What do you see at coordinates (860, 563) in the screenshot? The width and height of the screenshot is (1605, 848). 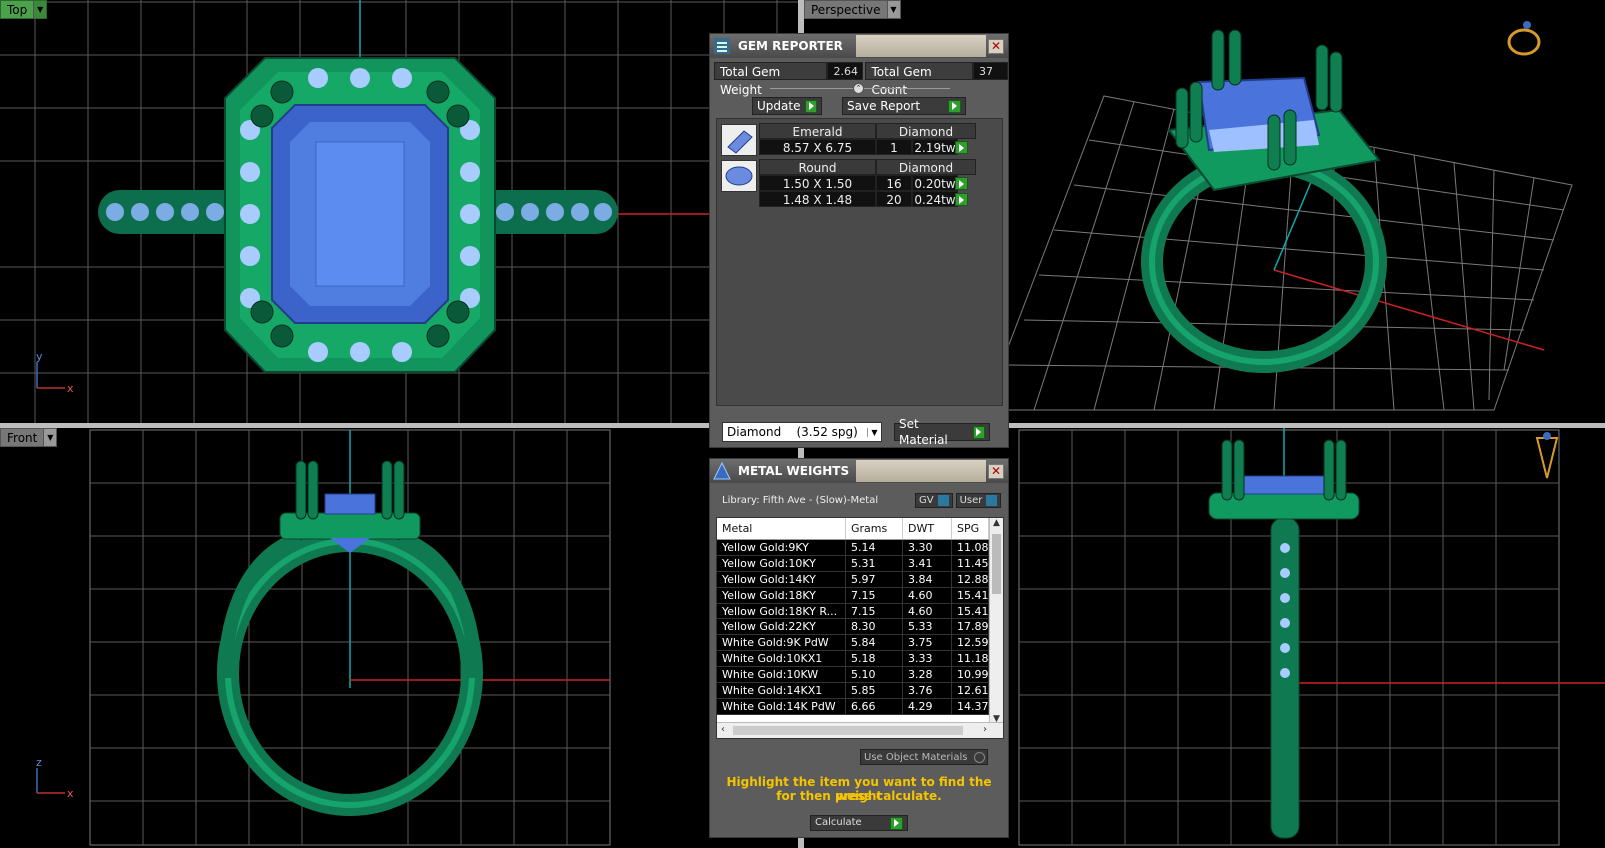 I see `table-row: Yellow Gold:10KY 5.31 3.41 11.45` at bounding box center [860, 563].